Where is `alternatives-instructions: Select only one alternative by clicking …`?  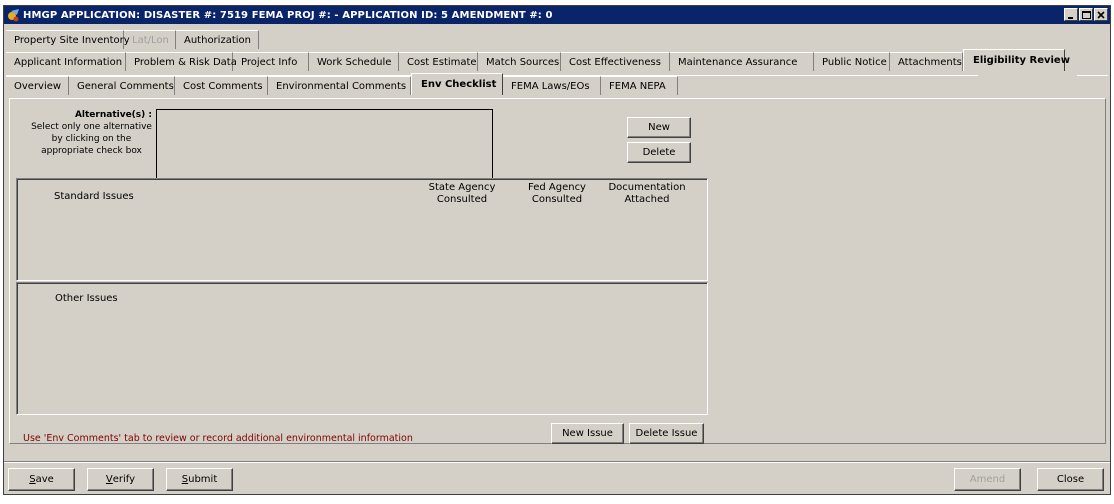
alternatives-instructions: Select only one alternative by clicking … is located at coordinates (91, 139).